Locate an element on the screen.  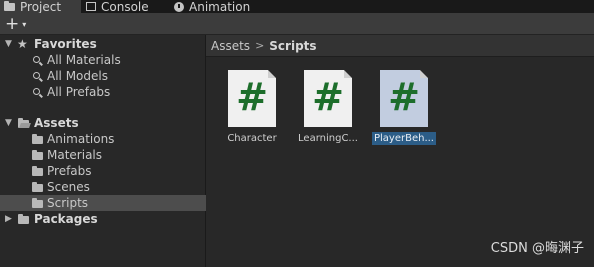
sidebar-item-scenes: Scenes is located at coordinates (103, 187).